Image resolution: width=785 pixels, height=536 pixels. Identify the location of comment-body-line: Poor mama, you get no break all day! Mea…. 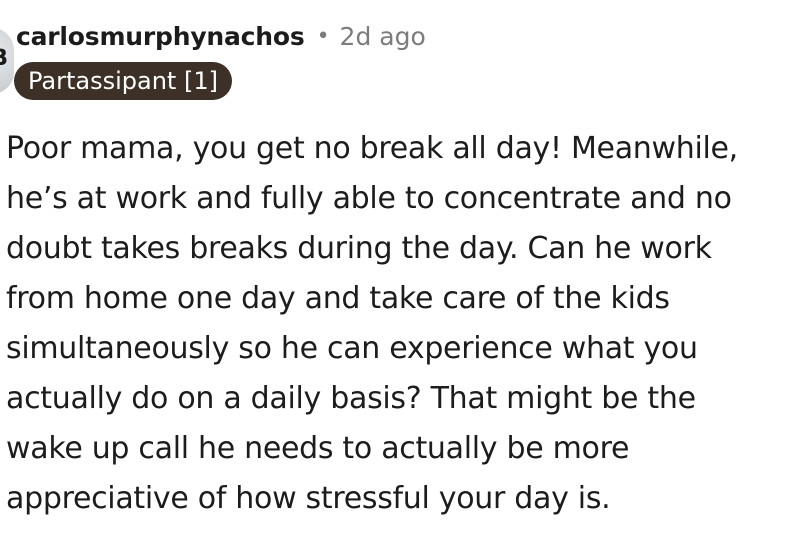
(372, 148).